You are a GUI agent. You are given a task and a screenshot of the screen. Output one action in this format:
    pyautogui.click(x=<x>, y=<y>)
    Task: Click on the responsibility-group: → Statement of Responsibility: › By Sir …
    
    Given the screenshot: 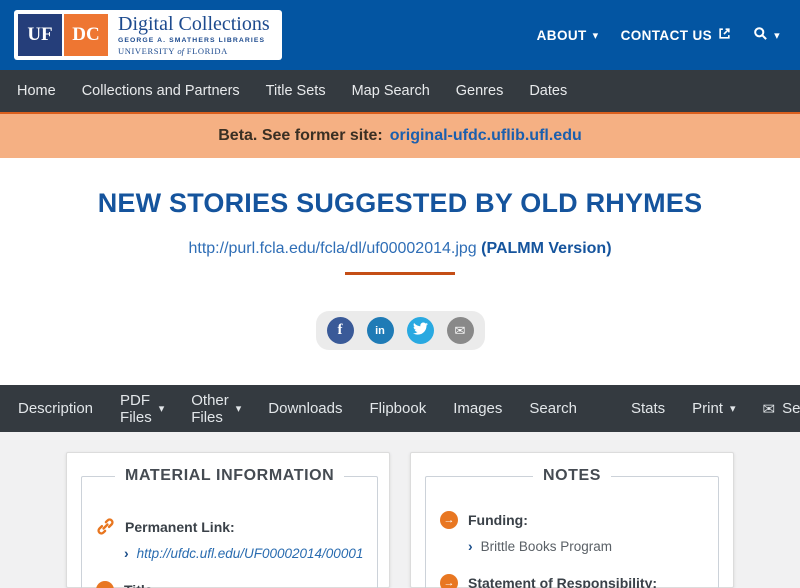 What is the action you would take?
    pyautogui.click(x=572, y=581)
    